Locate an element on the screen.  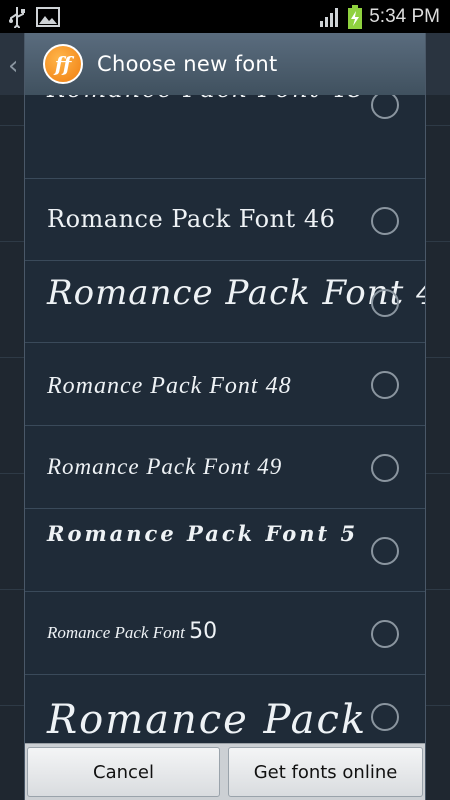
usb-icon is located at coordinates (17, 17).